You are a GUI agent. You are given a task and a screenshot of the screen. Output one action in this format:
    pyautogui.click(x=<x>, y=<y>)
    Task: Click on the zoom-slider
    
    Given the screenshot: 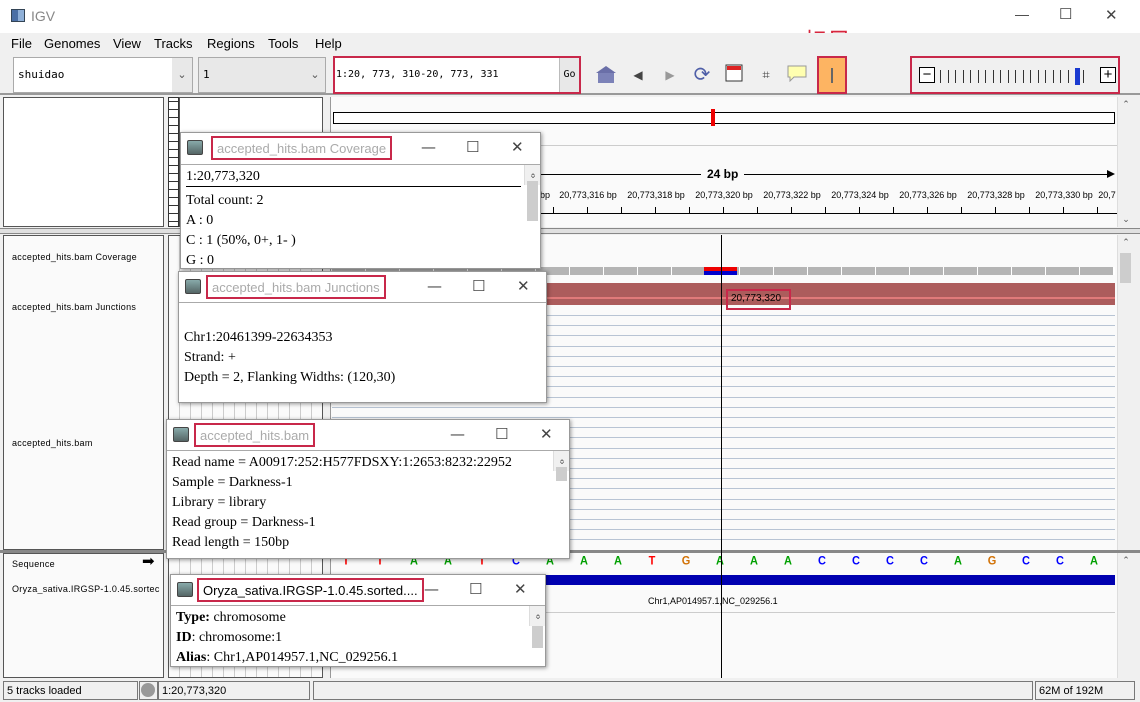 What is the action you would take?
    pyautogui.click(x=1015, y=76)
    